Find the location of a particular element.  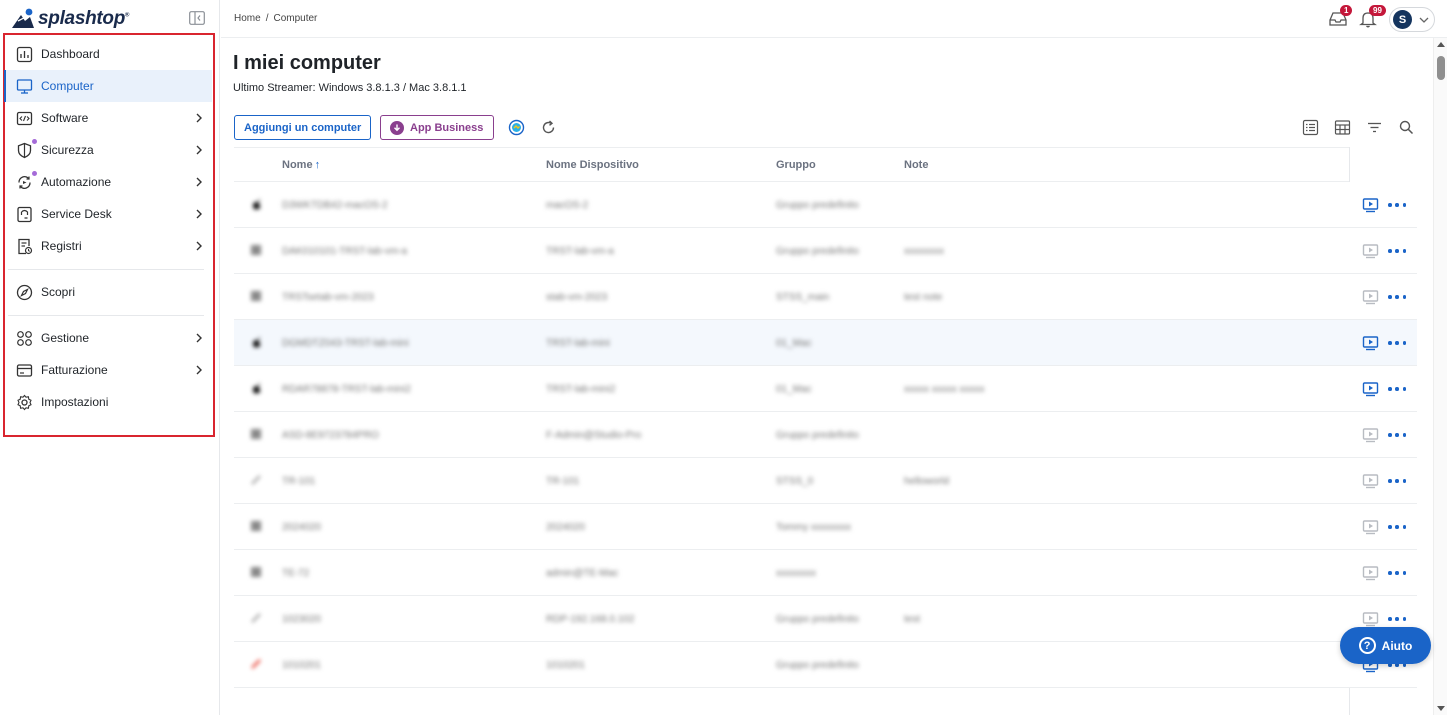

page-scrollbar is located at coordinates (1440, 376).